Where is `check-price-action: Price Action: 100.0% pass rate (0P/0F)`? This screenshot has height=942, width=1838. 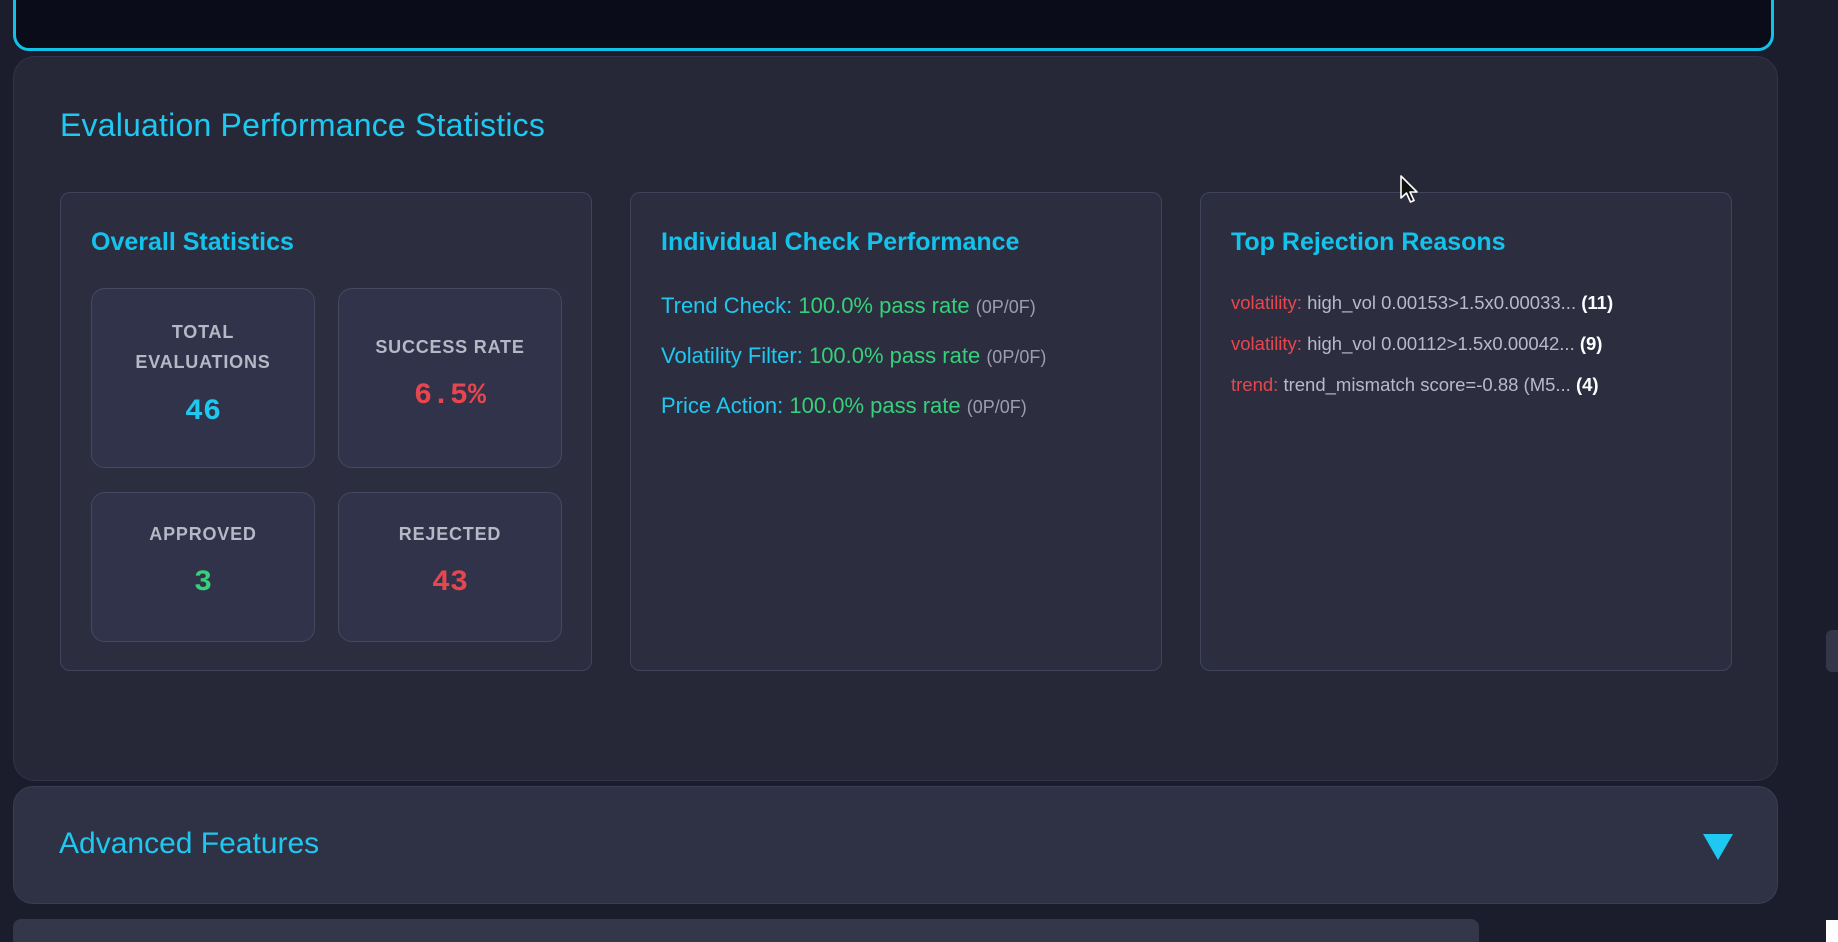
check-price-action: Price Action: 100.0% pass rate (0P/0F) is located at coordinates (844, 406).